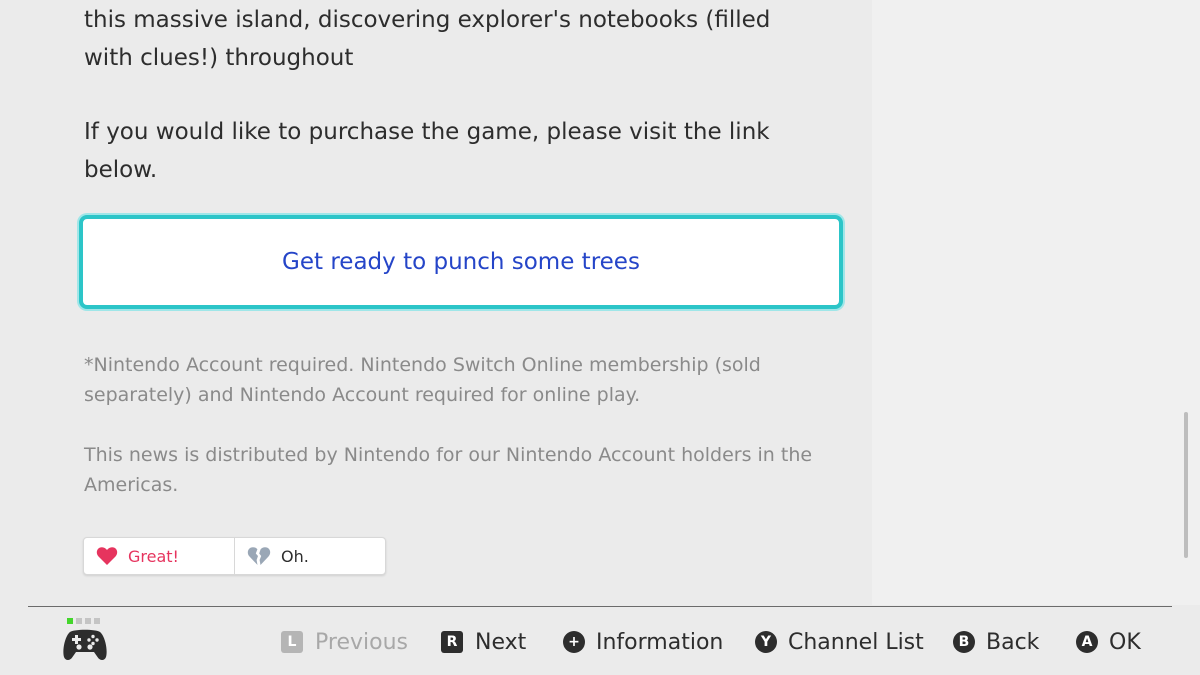 The image size is (1200, 675). I want to click on oh-reaction-label: Oh., so click(295, 556).